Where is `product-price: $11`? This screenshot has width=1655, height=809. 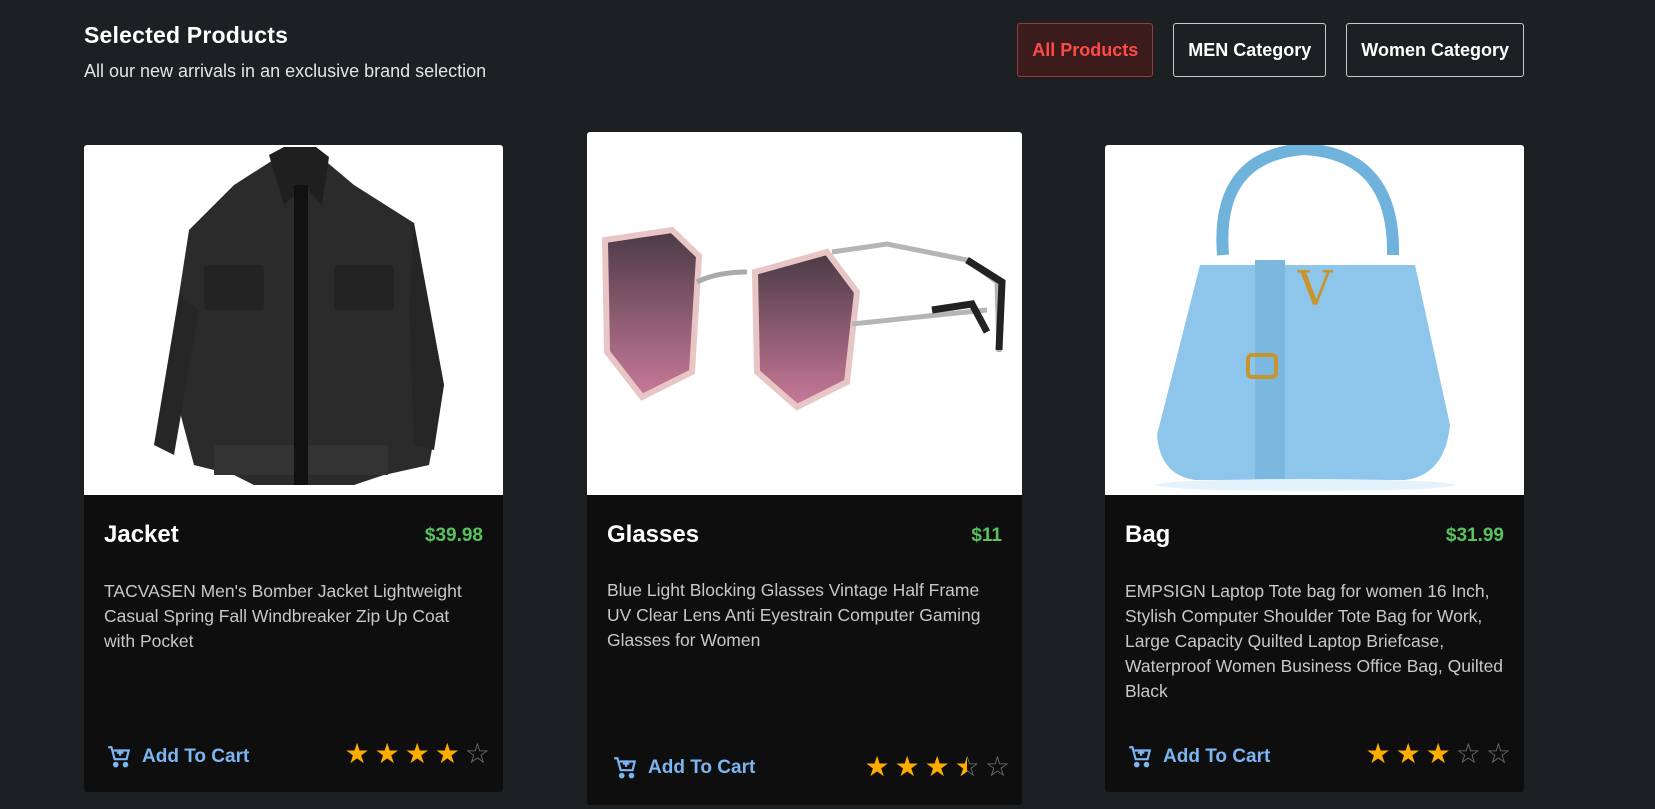
product-price: $11 is located at coordinates (986, 535).